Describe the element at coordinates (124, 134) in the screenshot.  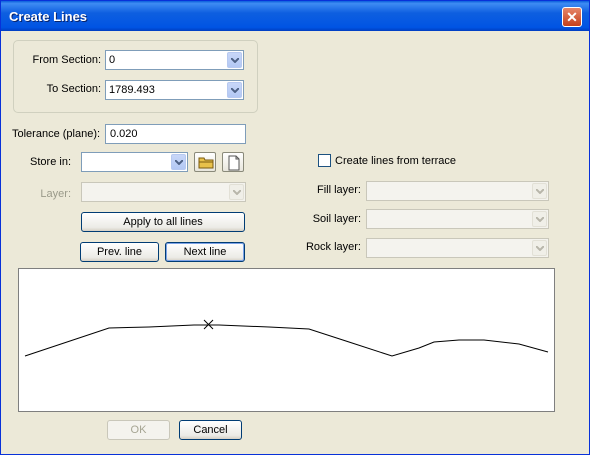
I see `tolerance-value: 0.020` at that location.